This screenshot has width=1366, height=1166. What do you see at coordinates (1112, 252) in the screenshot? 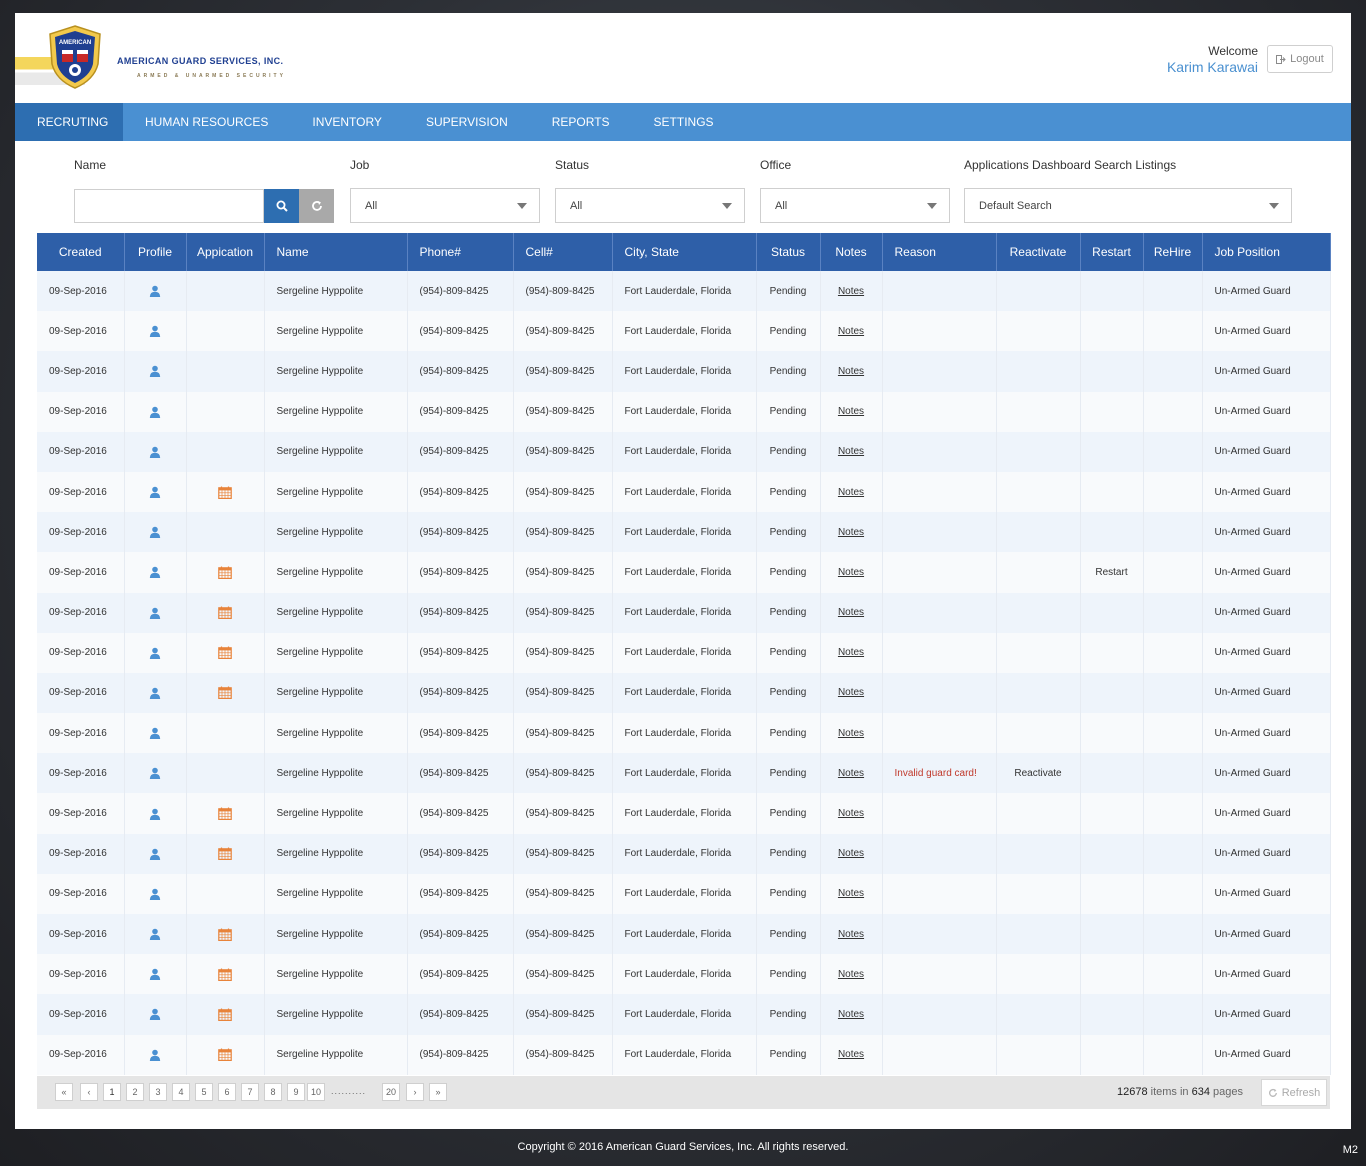
I see `column-header-restart: Restart` at bounding box center [1112, 252].